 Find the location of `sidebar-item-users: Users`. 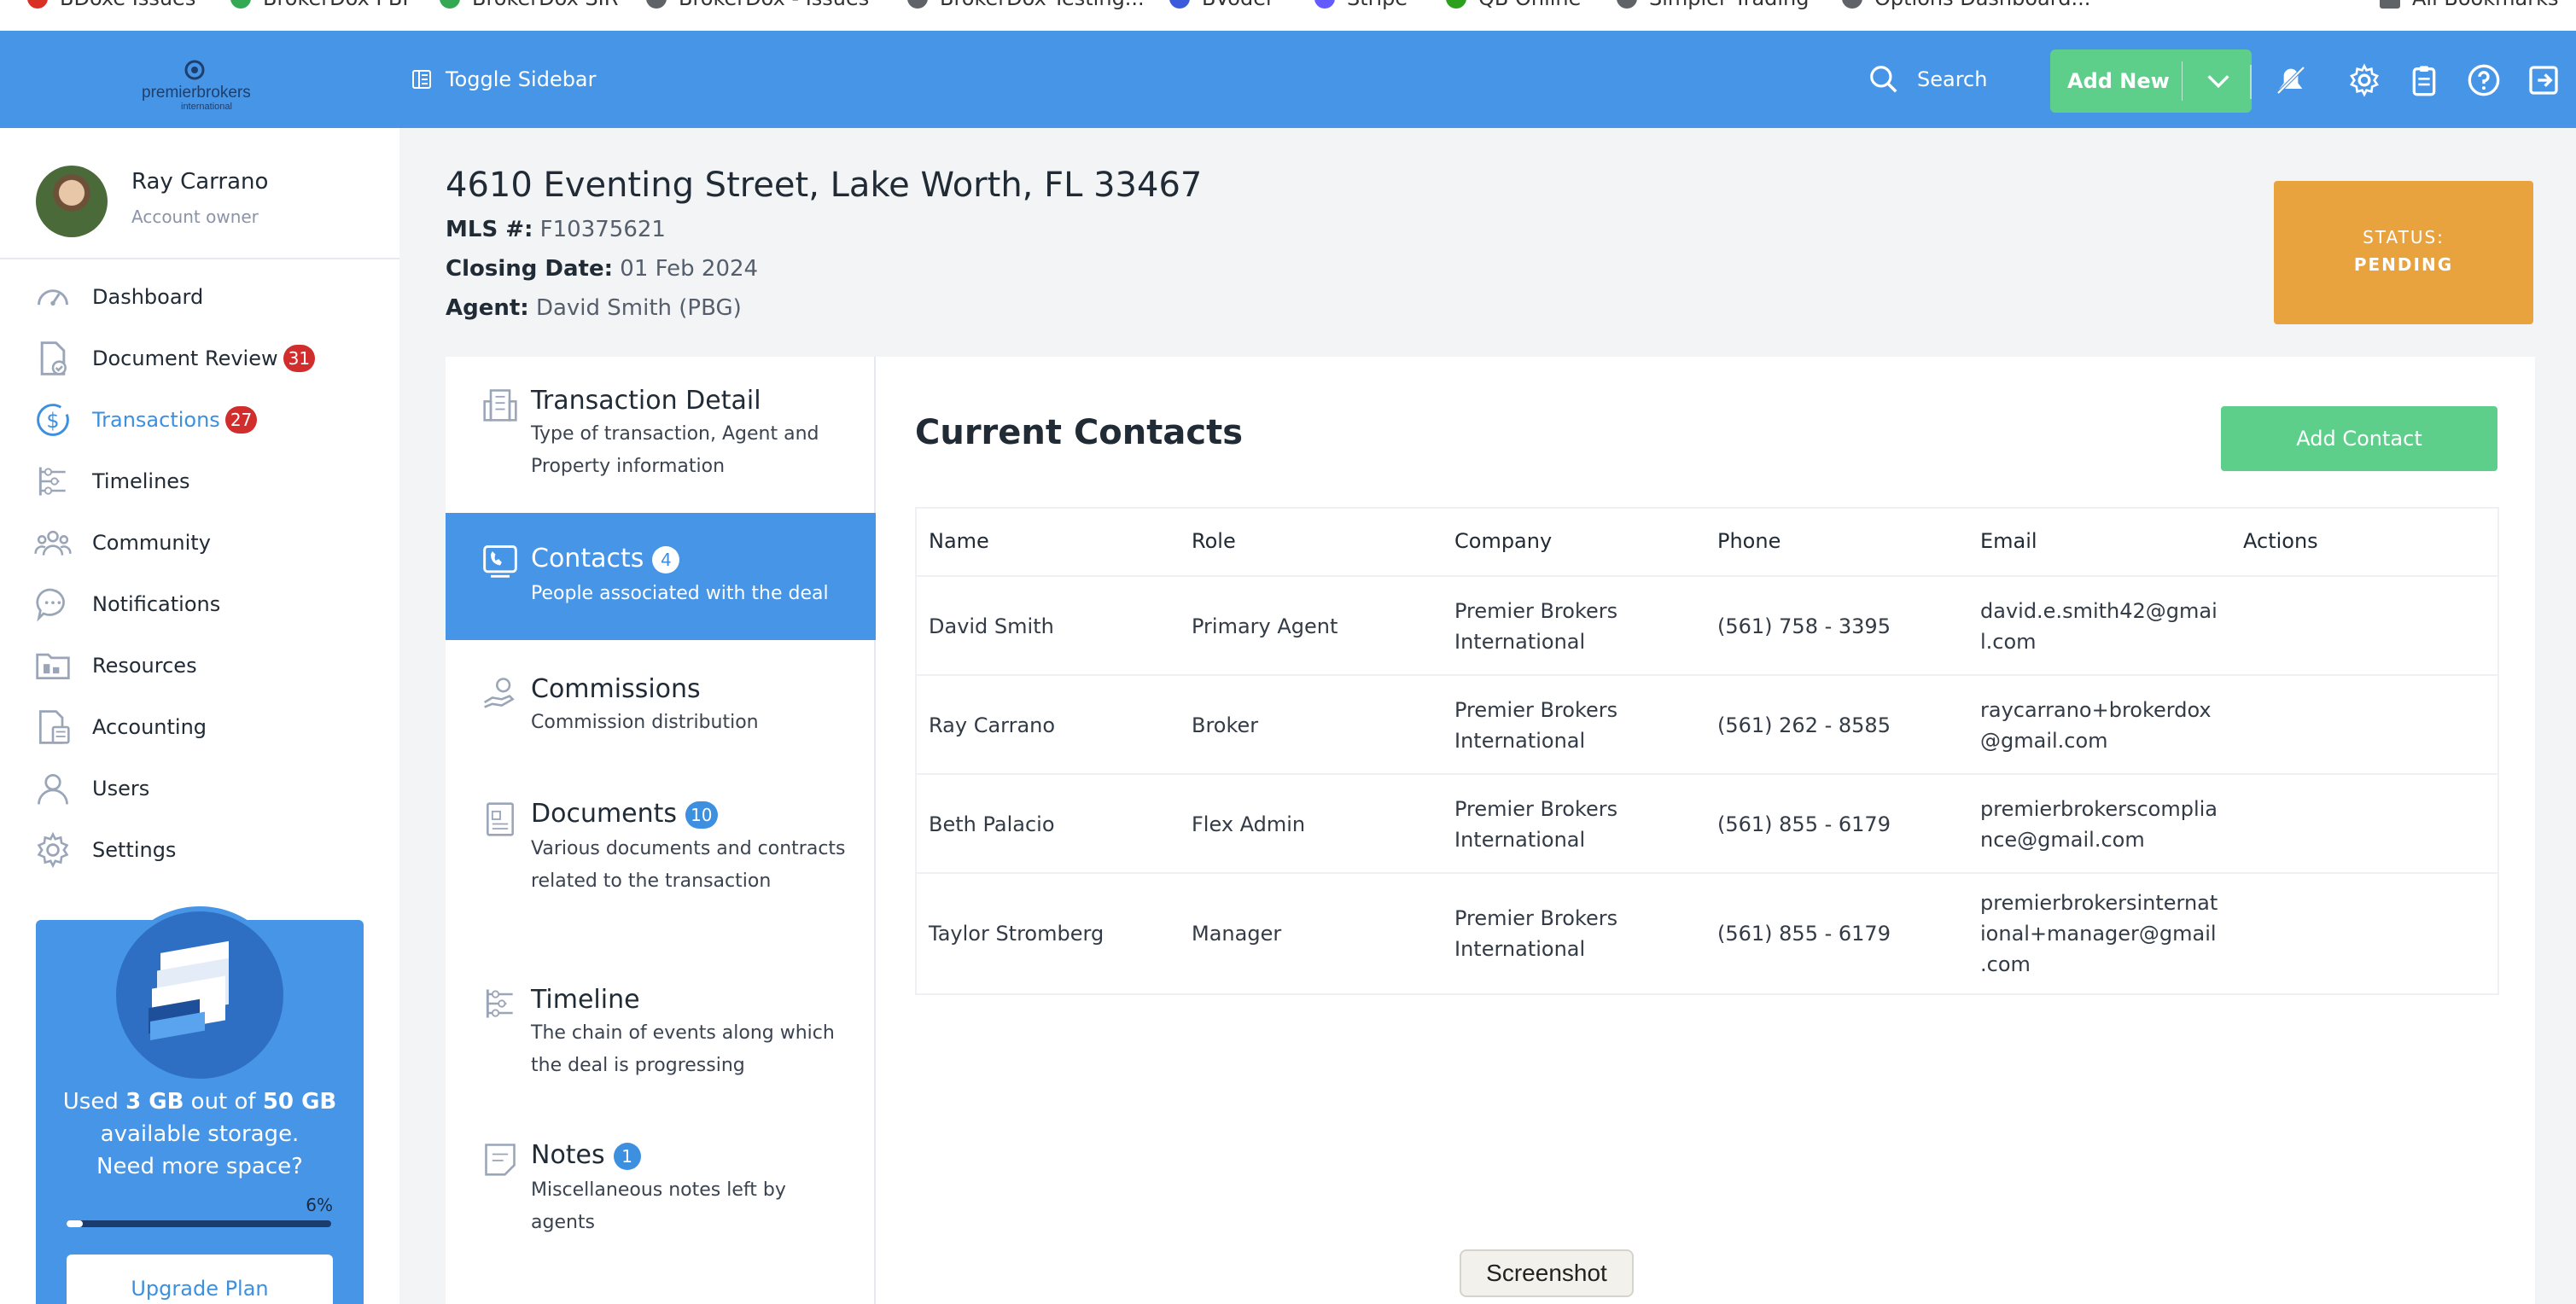

sidebar-item-users: Users is located at coordinates (205, 788).